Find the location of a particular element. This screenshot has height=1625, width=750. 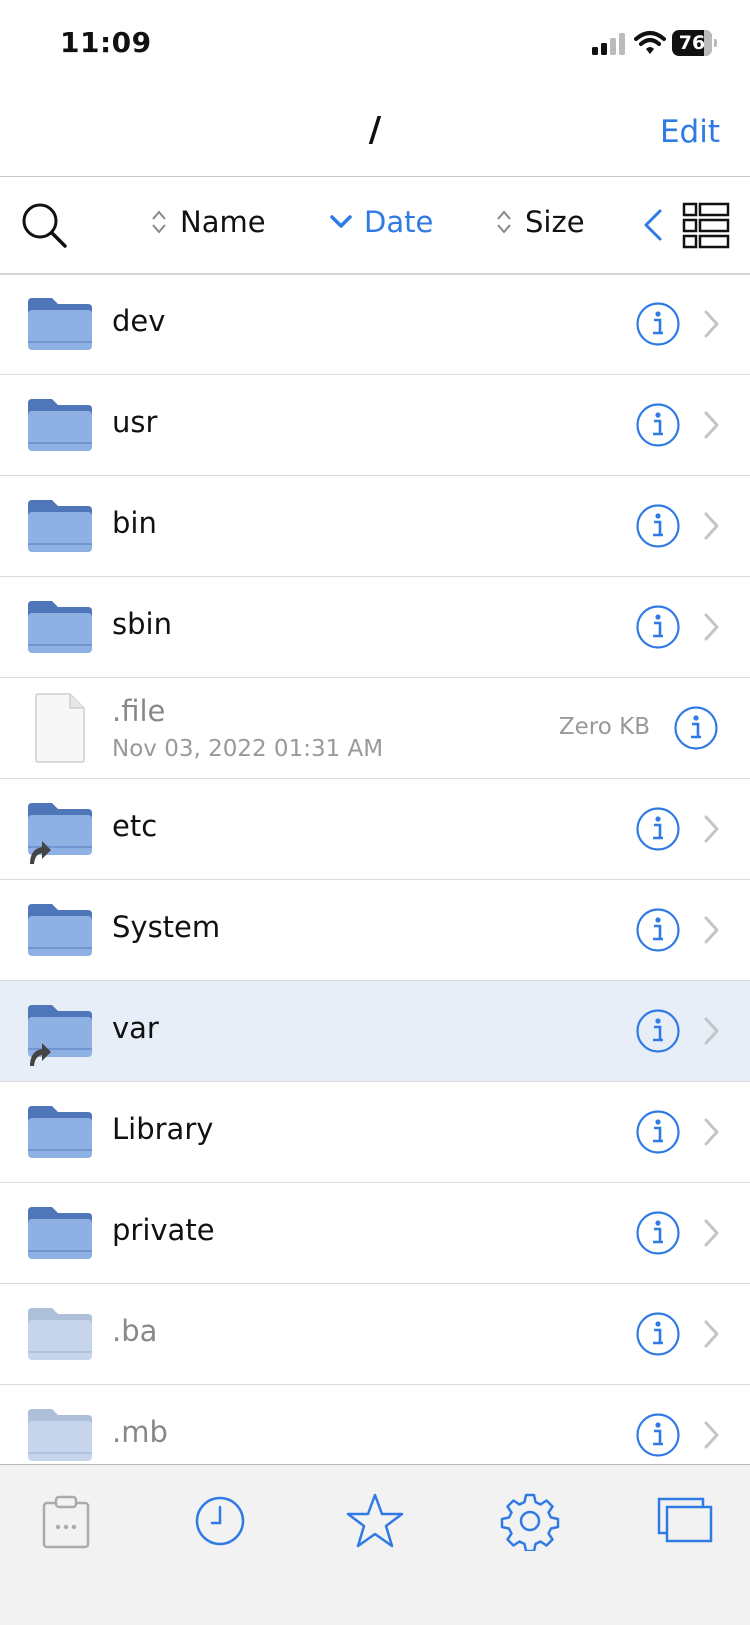

item-date: Nov 03, 2022 01:31 AM is located at coordinates (248, 749).